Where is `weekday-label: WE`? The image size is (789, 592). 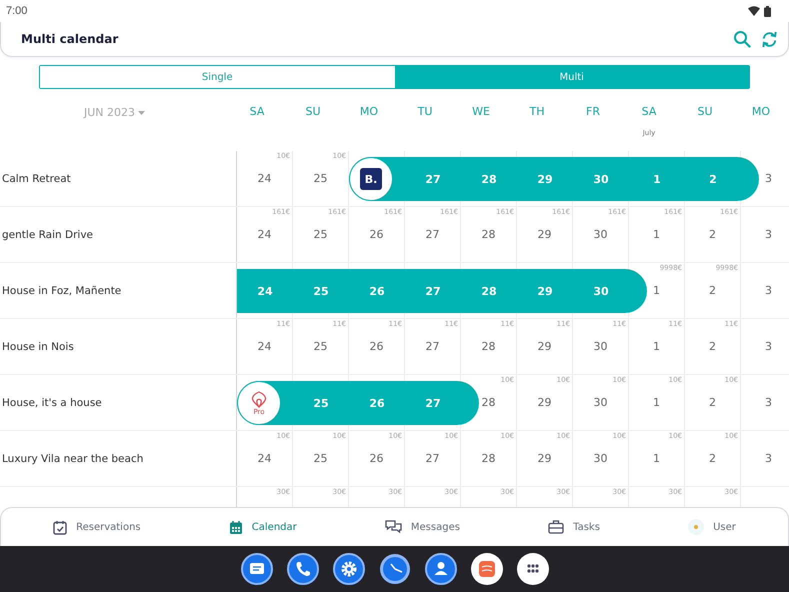
weekday-label: WE is located at coordinates (481, 111).